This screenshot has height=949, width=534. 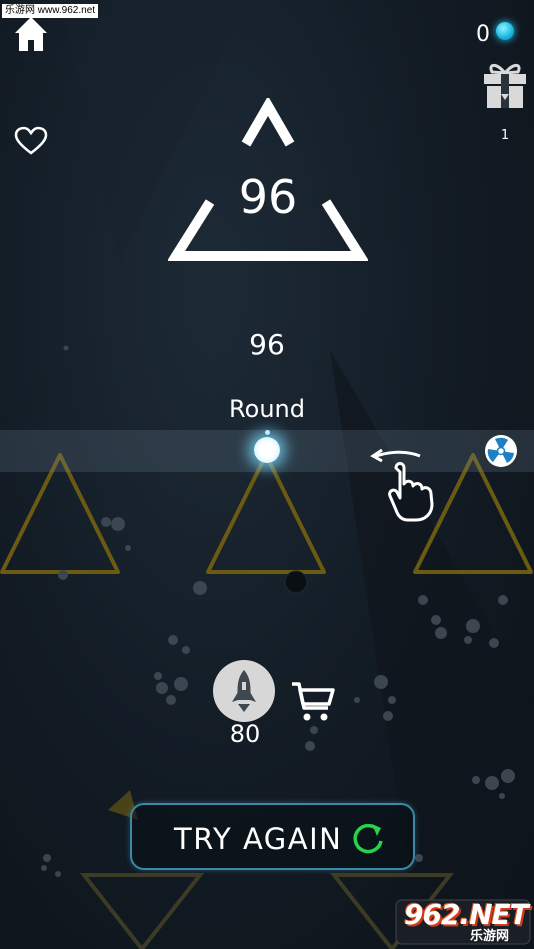 What do you see at coordinates (267, 409) in the screenshot?
I see `round-label: Round` at bounding box center [267, 409].